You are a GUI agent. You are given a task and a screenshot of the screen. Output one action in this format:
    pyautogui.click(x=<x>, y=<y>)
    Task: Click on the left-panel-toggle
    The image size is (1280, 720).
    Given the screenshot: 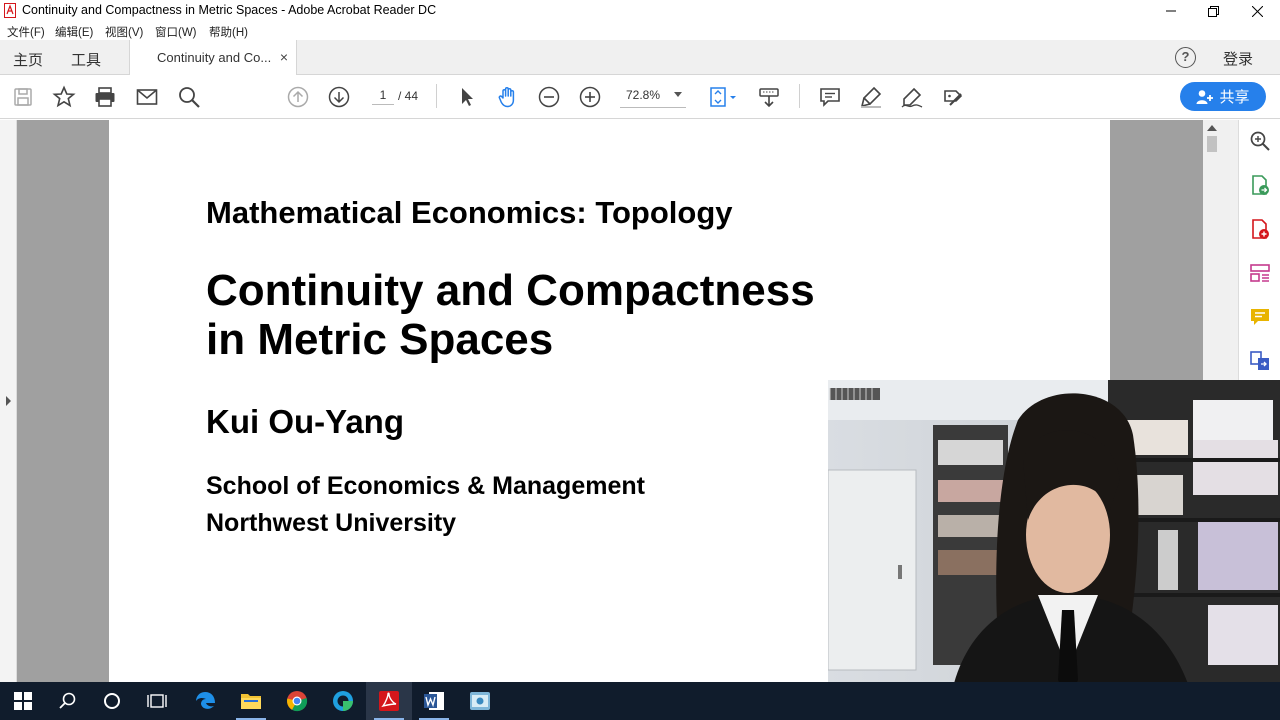 What is the action you would take?
    pyautogui.click(x=8, y=401)
    